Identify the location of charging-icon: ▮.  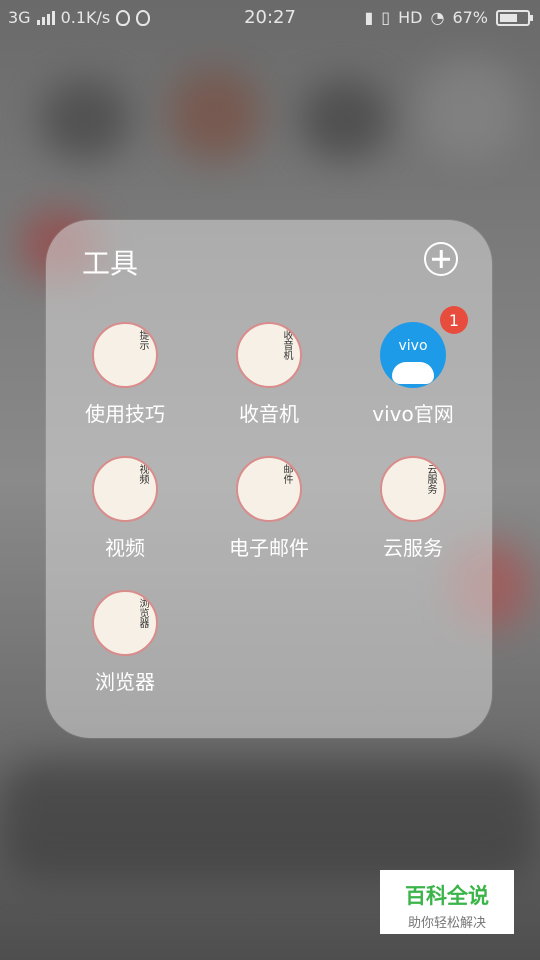
(369, 17).